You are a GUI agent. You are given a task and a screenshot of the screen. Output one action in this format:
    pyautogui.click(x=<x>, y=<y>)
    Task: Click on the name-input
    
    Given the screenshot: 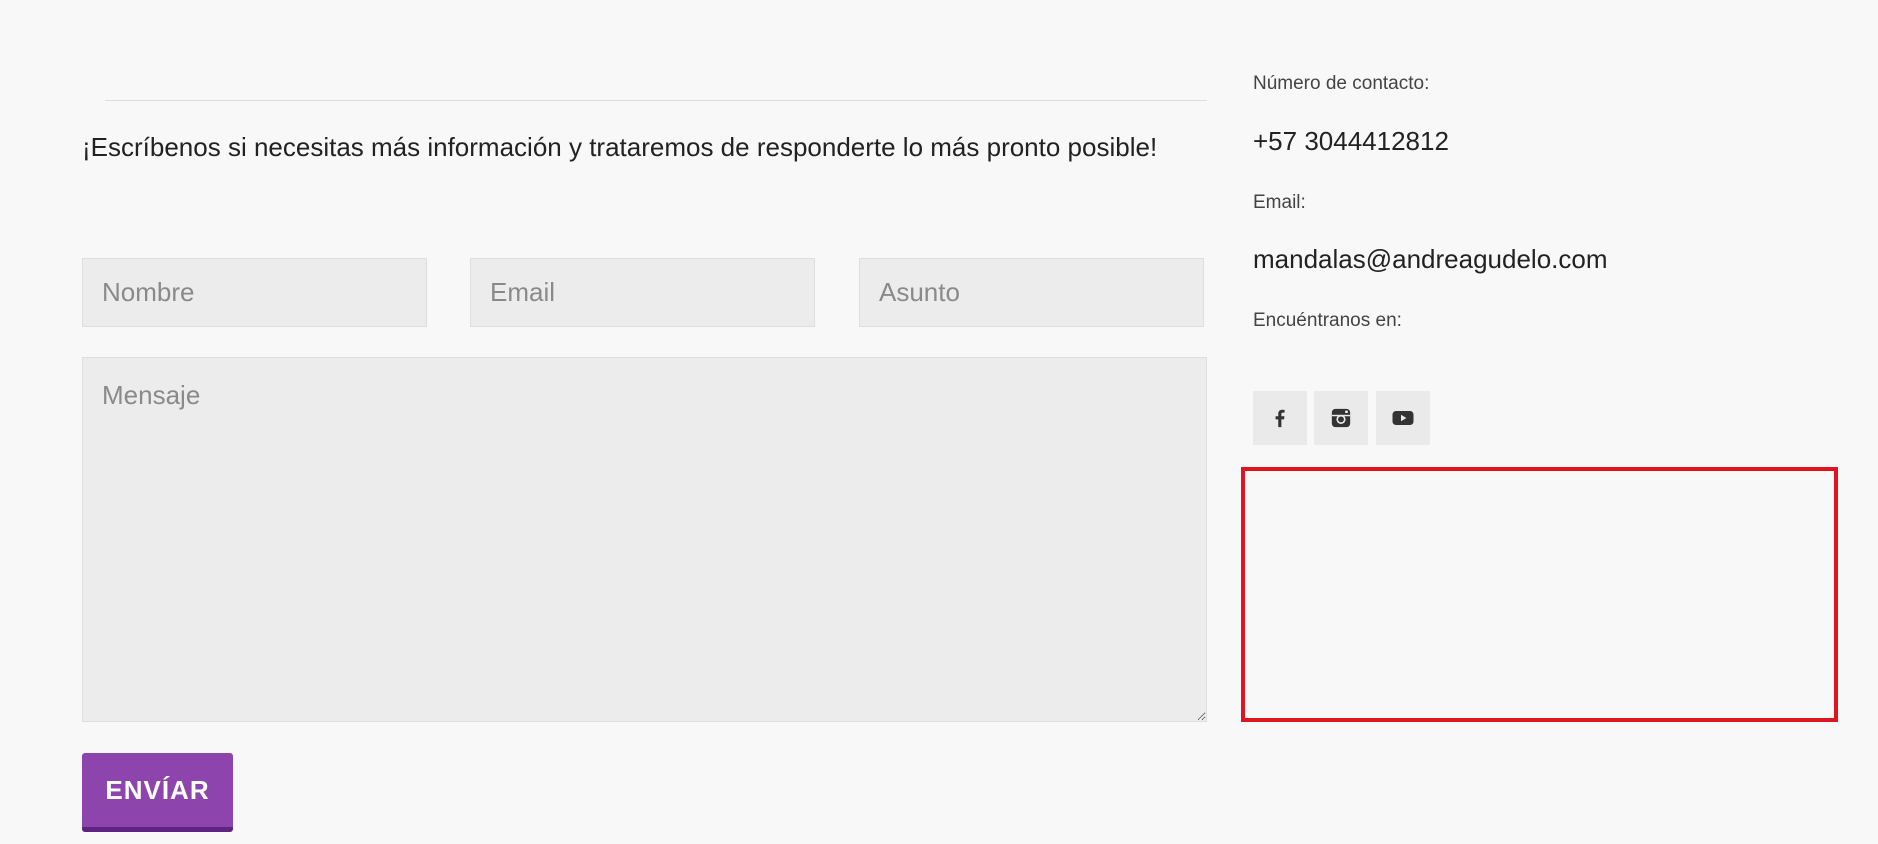 What is the action you would take?
    pyautogui.click(x=254, y=292)
    